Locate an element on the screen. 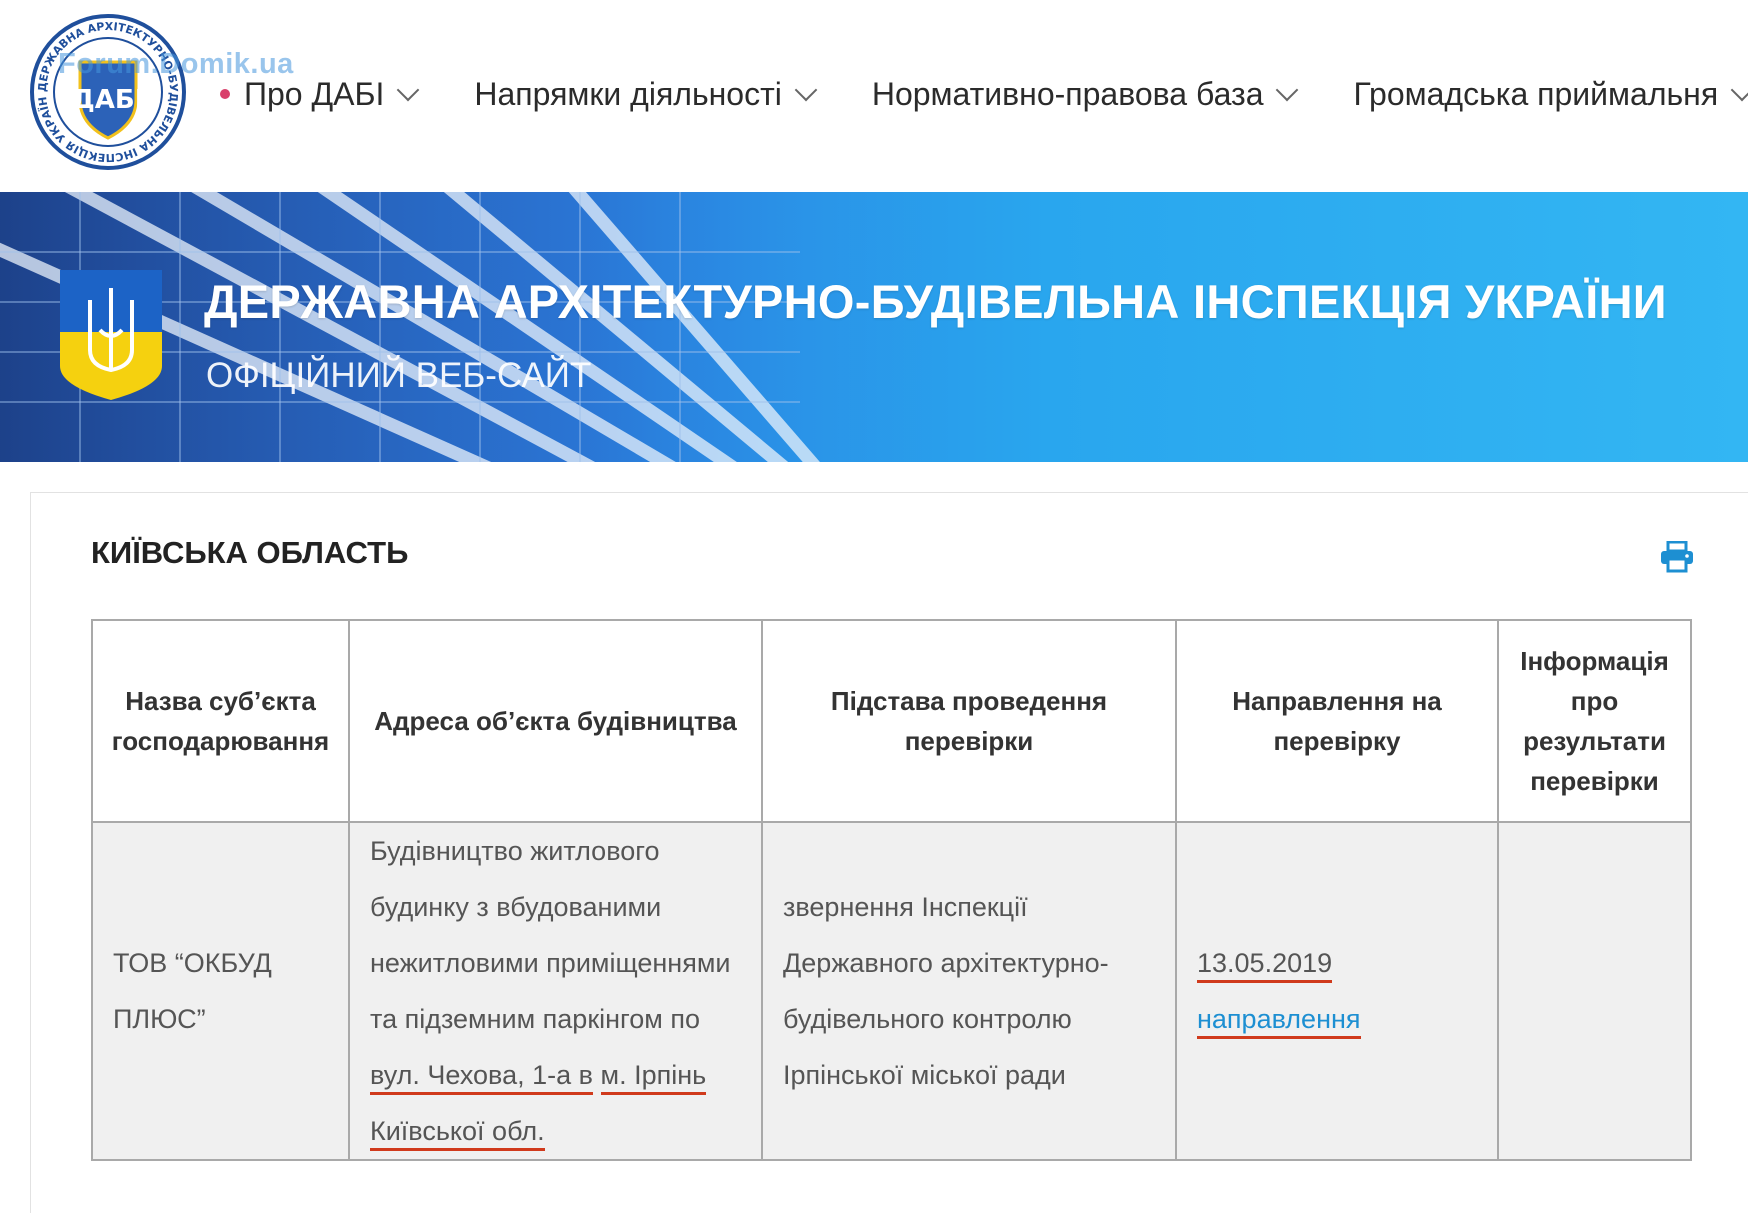  nav-item-label: Нормативно-правова база is located at coordinates (1067, 93).